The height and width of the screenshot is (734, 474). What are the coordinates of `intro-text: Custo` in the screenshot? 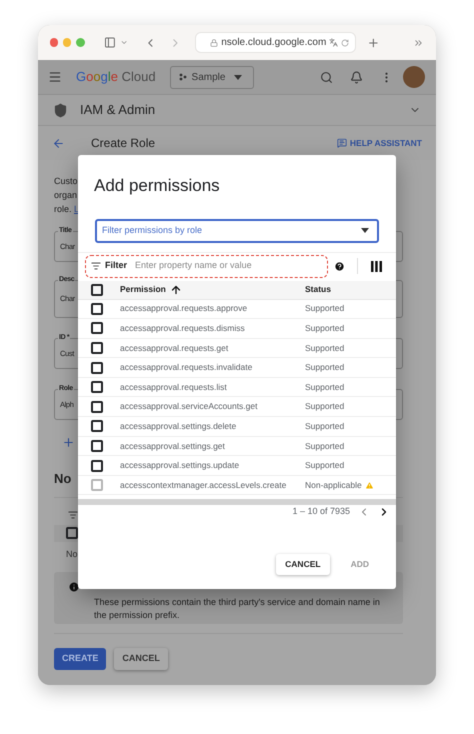 It's located at (66, 181).